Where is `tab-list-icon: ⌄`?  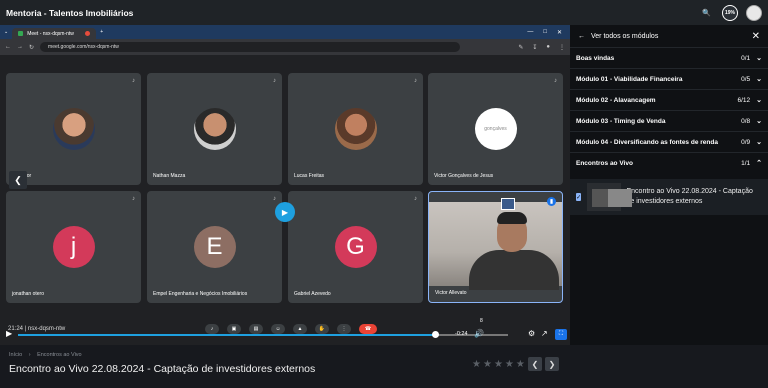 tab-list-icon: ⌄ is located at coordinates (6, 32).